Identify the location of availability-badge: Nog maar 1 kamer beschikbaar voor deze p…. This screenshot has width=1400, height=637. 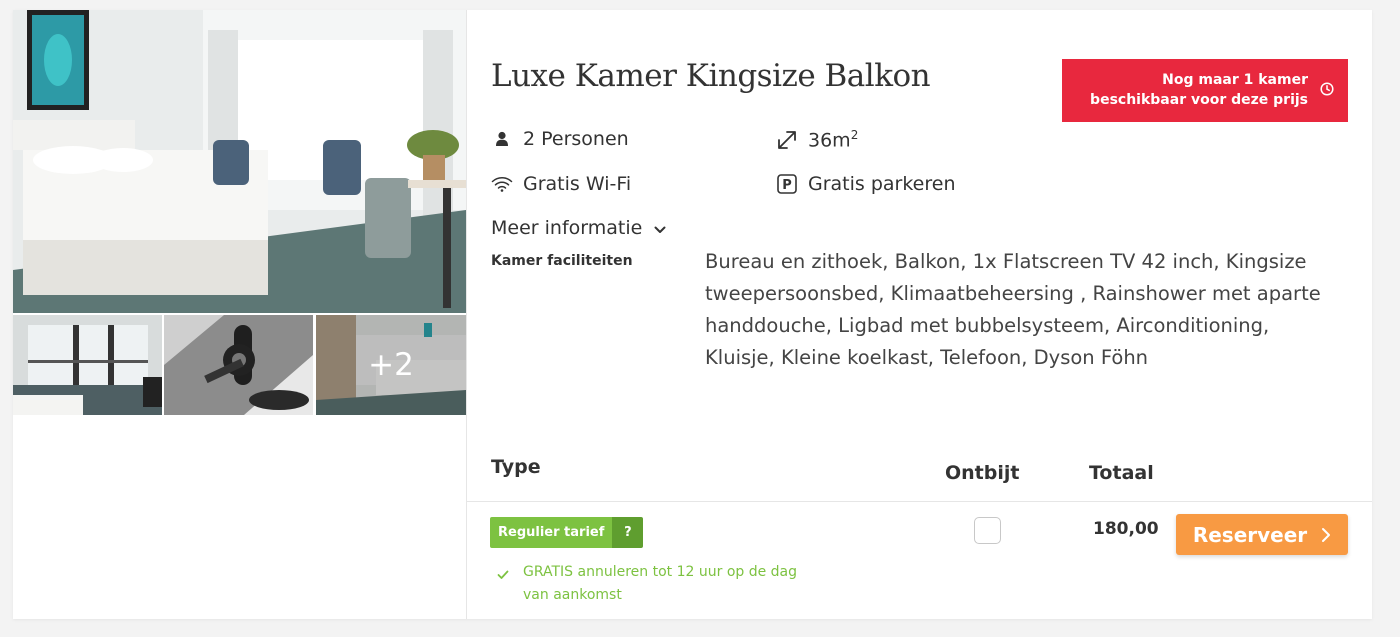
(1205, 90).